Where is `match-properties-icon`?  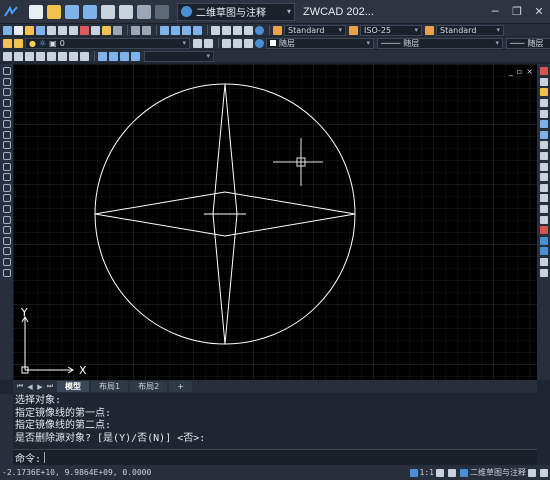
match-properties-icon is located at coordinates (117, 30).